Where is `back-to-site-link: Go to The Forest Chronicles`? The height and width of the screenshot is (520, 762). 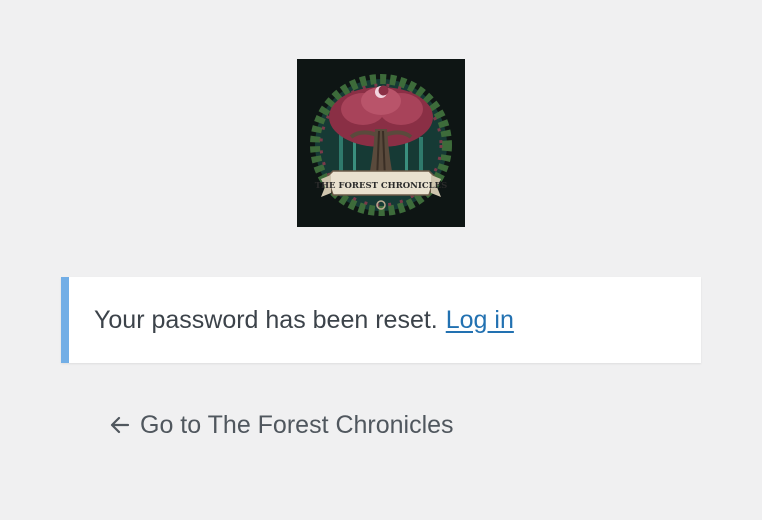
back-to-site-link: Go to The Forest Chronicles is located at coordinates (281, 425).